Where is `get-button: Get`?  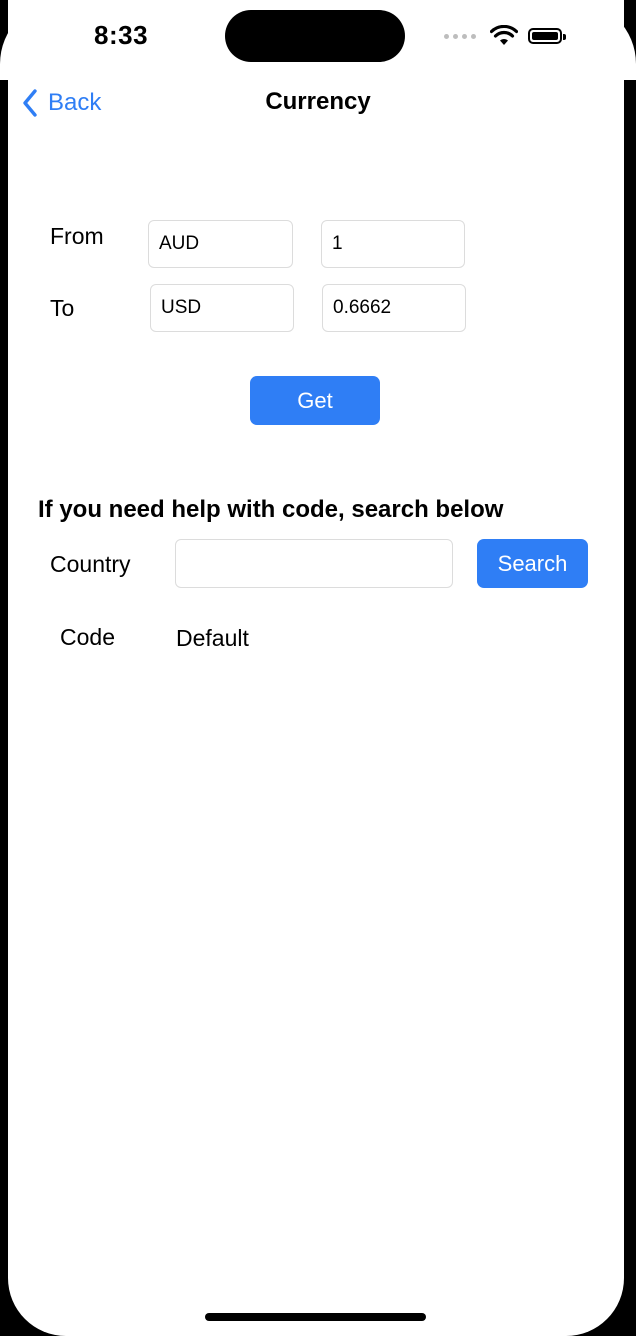
get-button: Get is located at coordinates (315, 400).